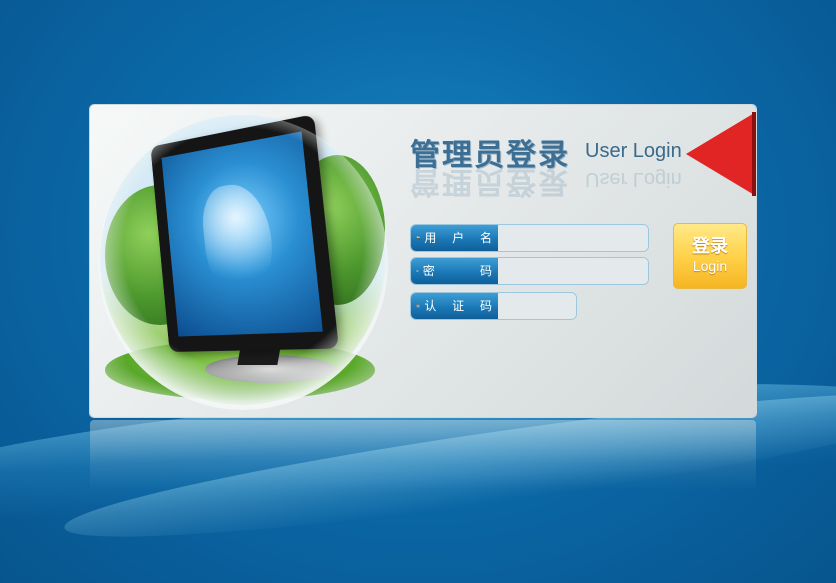  What do you see at coordinates (721, 154) in the screenshot?
I see `flag-decoration` at bounding box center [721, 154].